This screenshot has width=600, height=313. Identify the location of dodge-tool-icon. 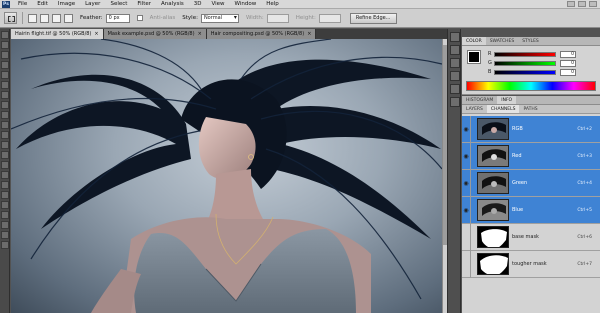
(5, 165).